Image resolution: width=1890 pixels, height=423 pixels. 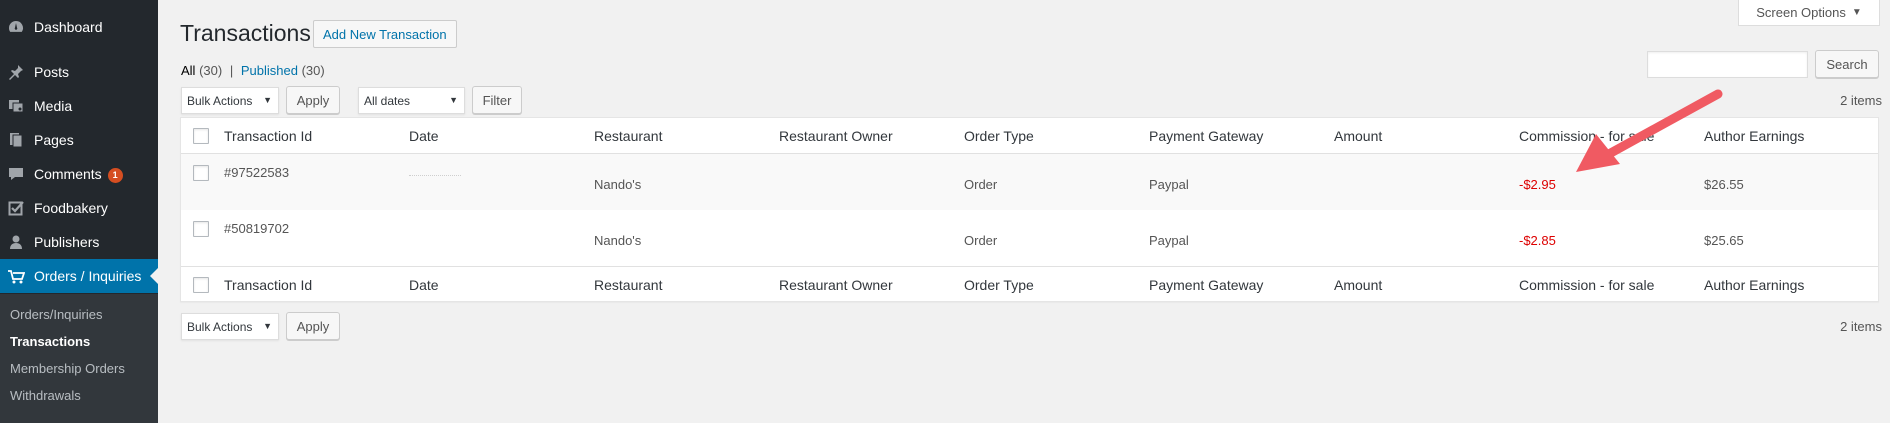 What do you see at coordinates (268, 136) in the screenshot?
I see `col-header-transaction-id: Transaction Id` at bounding box center [268, 136].